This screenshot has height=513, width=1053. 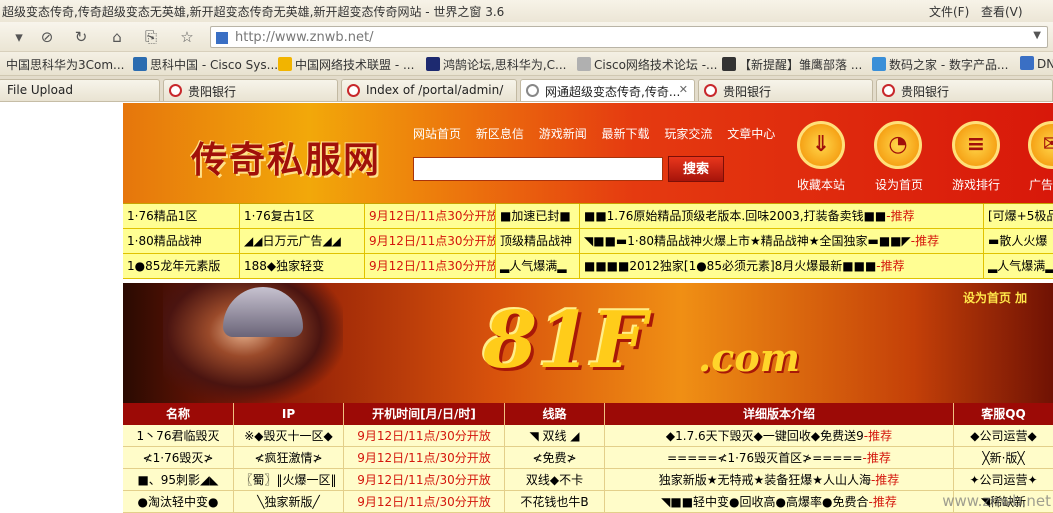 I want to click on close-icon: ✕, so click(x=683, y=89).